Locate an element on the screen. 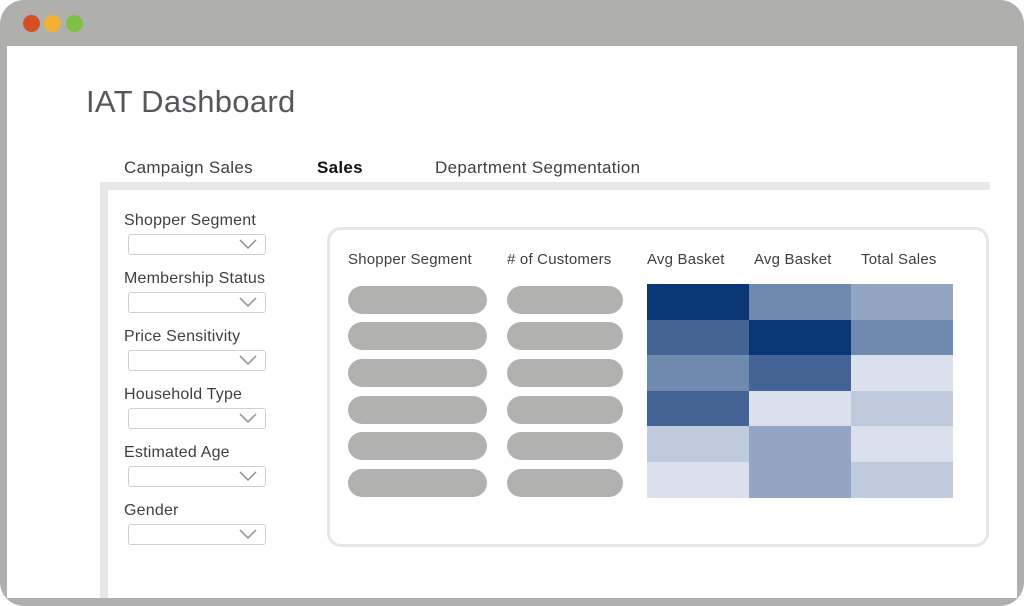  title-bar is located at coordinates (512, 23).